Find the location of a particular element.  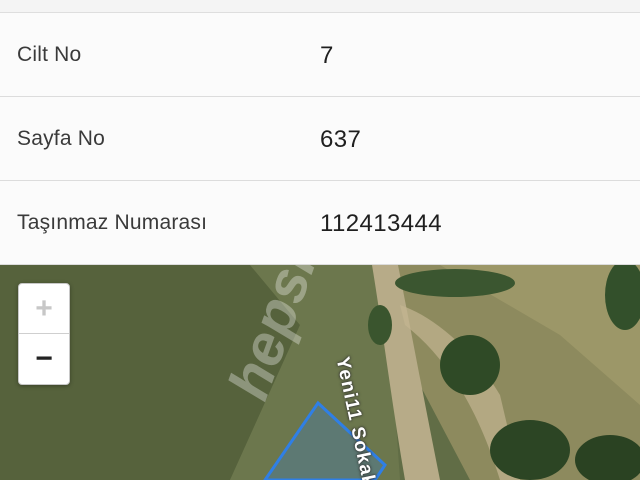

plus-icon: + is located at coordinates (44, 308).